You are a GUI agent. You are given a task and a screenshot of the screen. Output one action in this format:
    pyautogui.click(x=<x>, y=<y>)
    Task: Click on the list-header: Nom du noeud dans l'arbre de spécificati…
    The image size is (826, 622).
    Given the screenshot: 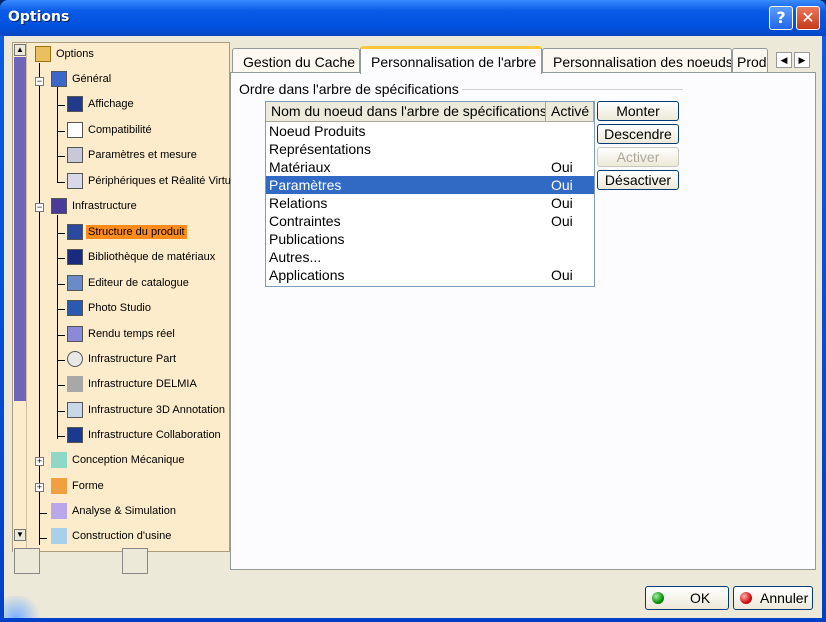 What is the action you would take?
    pyautogui.click(x=430, y=112)
    